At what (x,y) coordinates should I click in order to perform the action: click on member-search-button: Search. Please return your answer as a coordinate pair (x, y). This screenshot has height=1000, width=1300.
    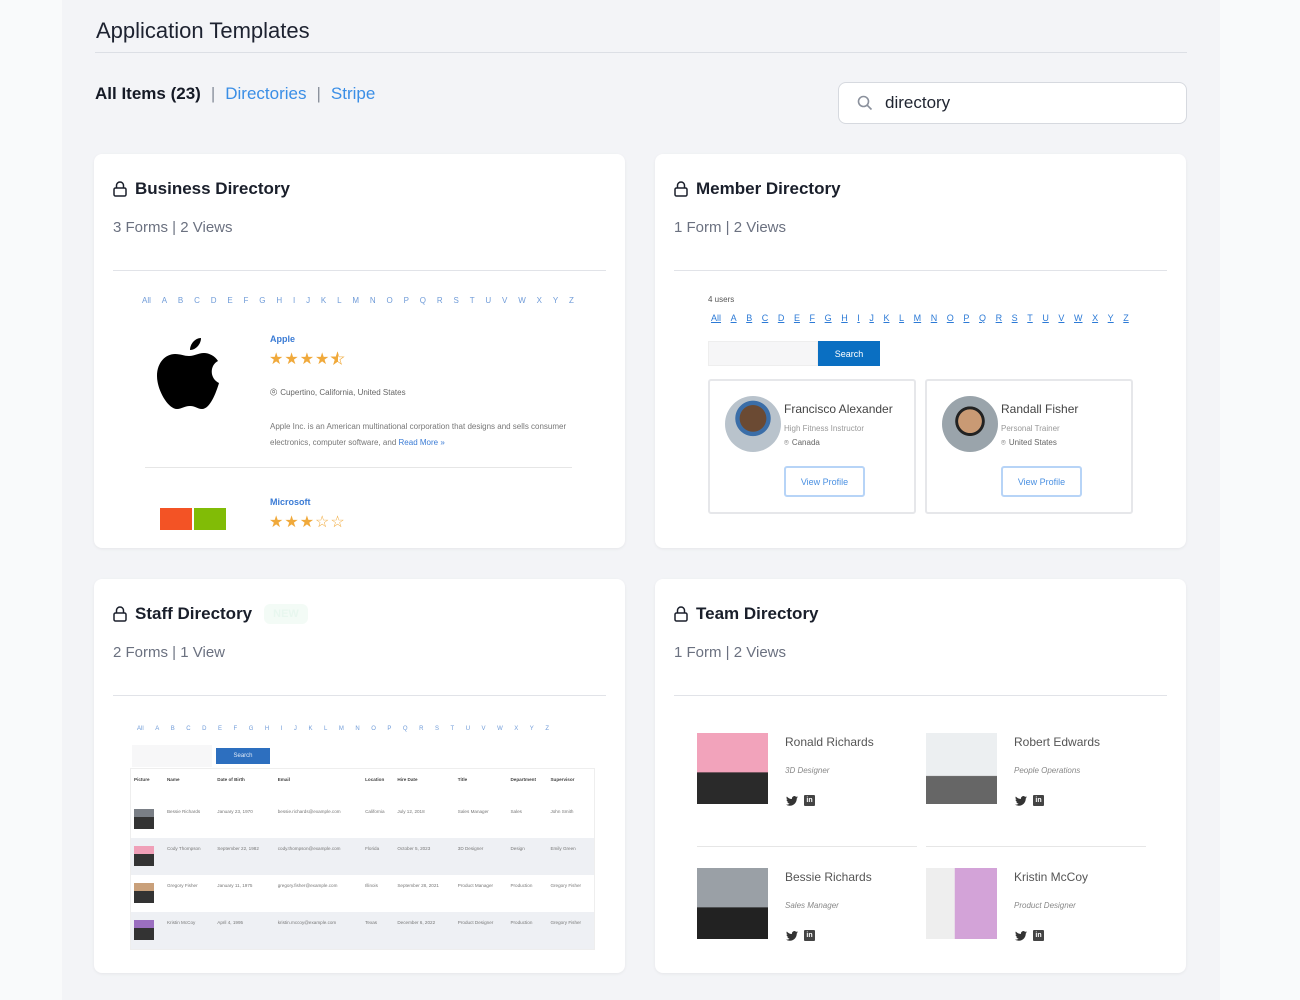
    Looking at the image, I should click on (849, 353).